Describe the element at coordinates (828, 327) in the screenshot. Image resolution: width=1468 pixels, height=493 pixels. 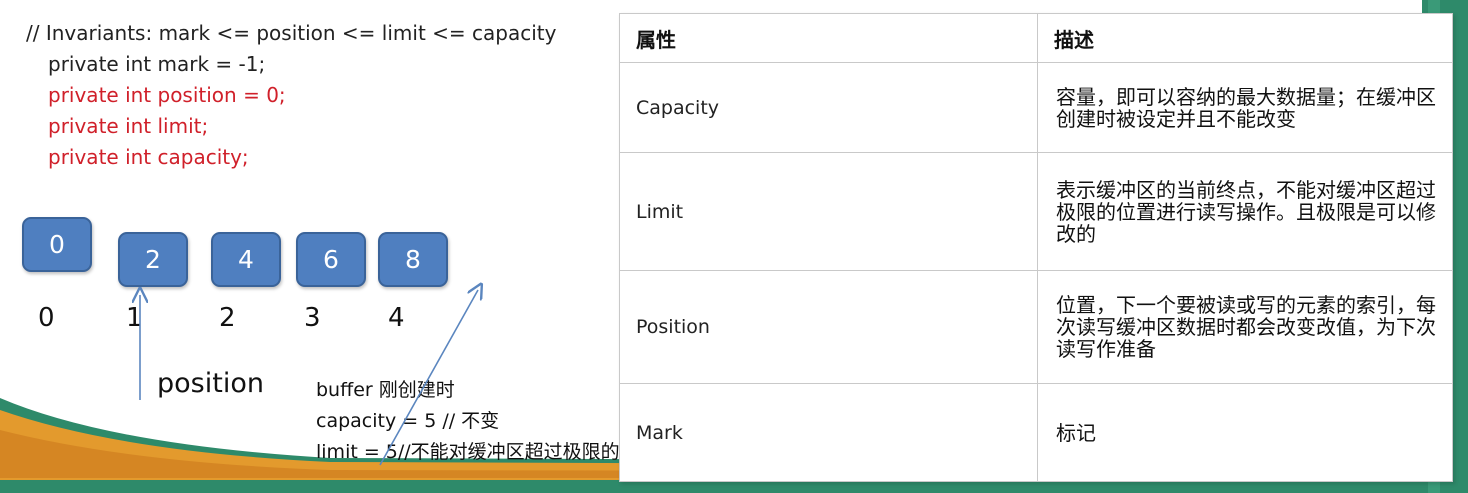
I see `row-name: Position` at that location.